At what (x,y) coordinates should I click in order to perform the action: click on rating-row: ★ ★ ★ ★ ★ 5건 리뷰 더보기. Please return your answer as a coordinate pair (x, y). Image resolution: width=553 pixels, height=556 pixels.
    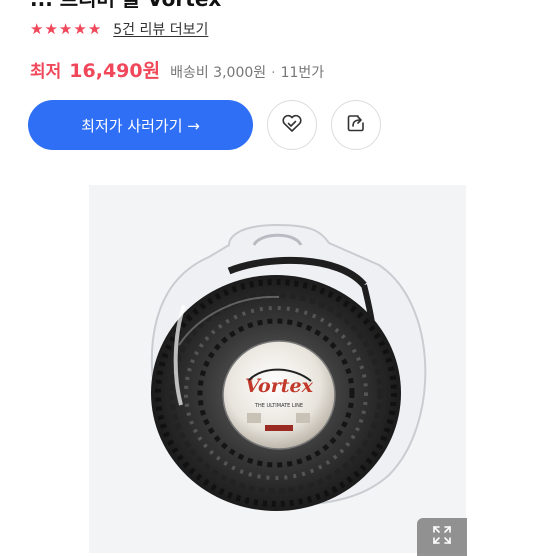
    Looking at the image, I should click on (119, 29).